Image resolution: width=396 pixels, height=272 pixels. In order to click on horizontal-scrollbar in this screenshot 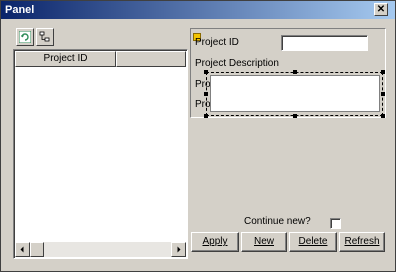, I will do `click(100, 249)`.